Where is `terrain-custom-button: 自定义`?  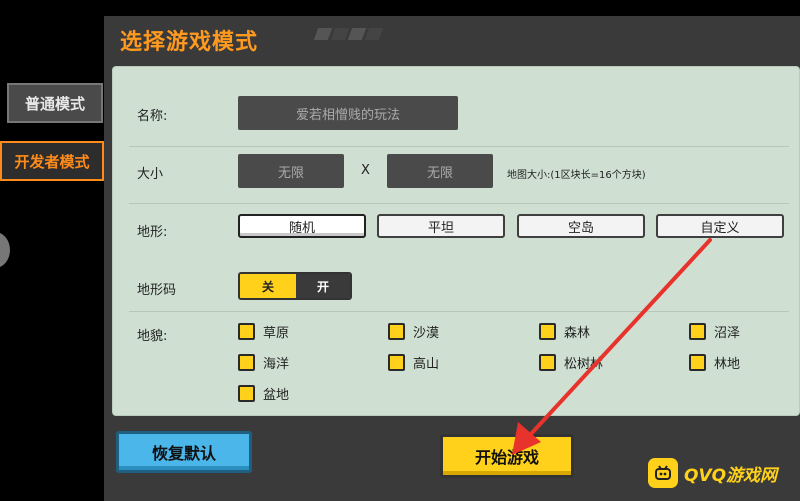
terrain-custom-button: 自定义 is located at coordinates (720, 226).